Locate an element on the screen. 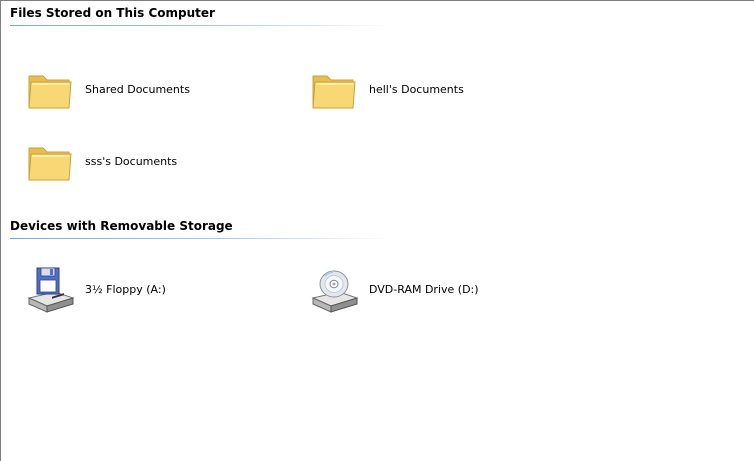  item-label: sss's Documents is located at coordinates (131, 161).